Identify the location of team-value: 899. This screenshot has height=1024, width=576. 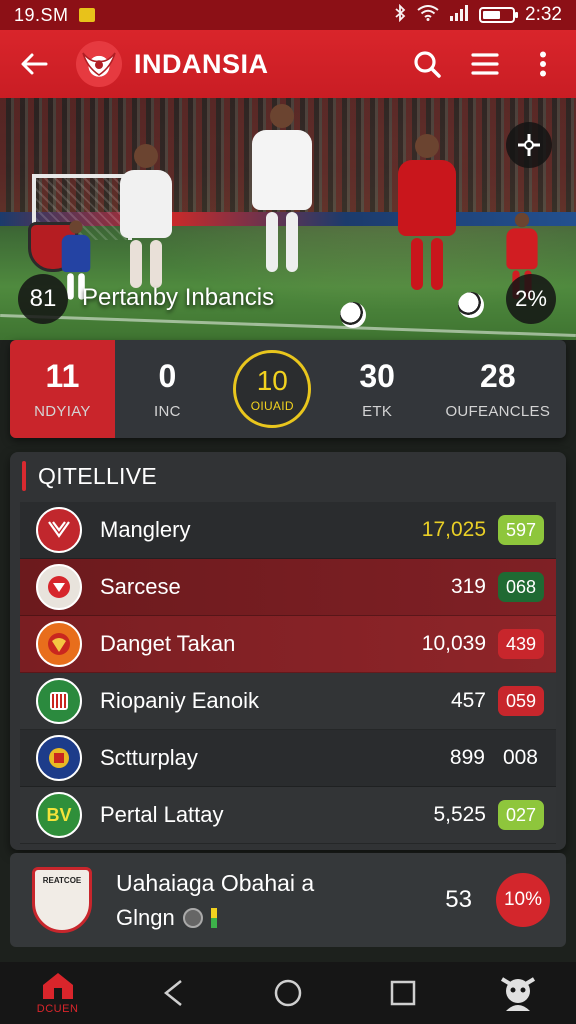
(467, 757).